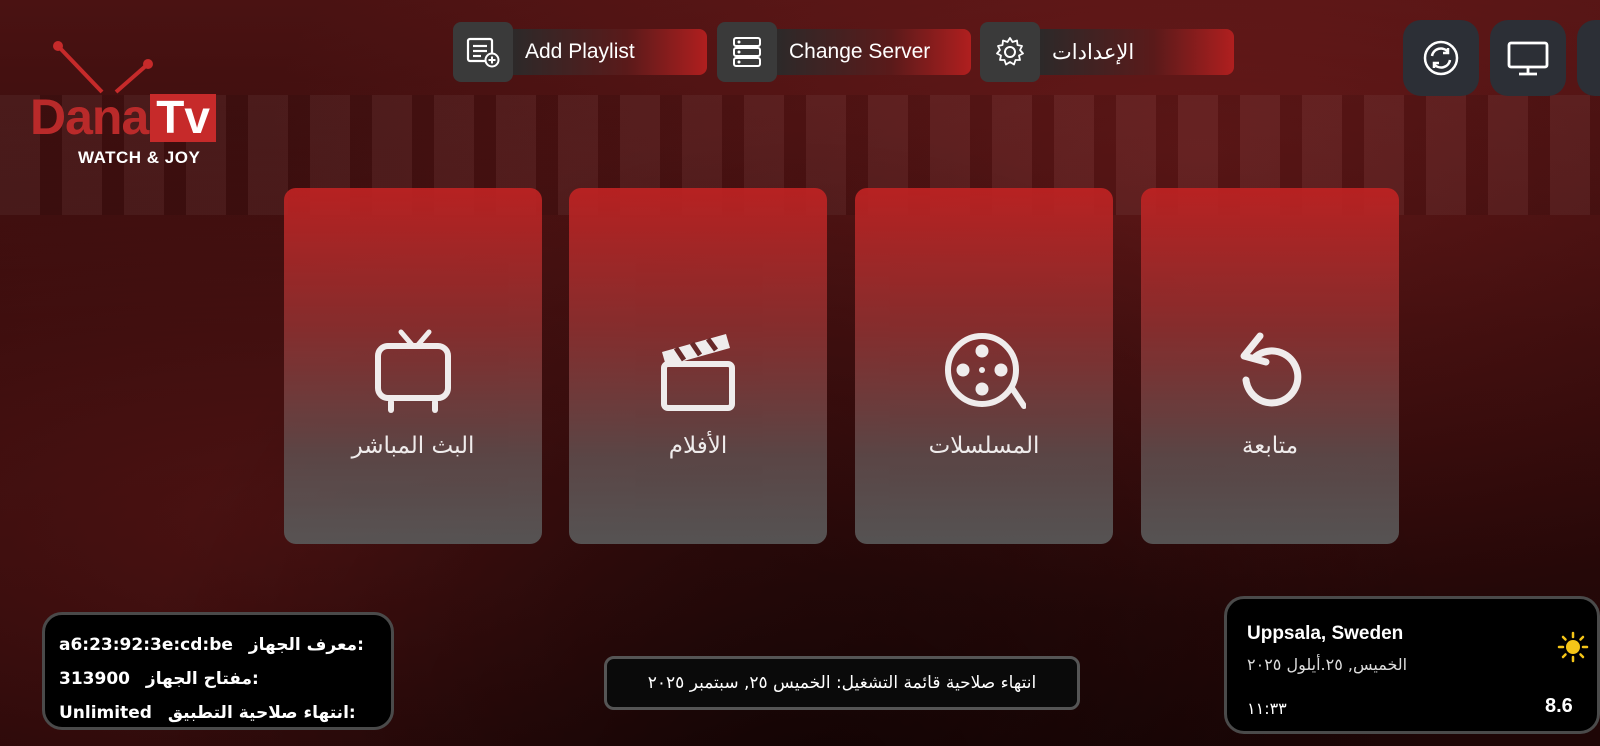 Image resolution: width=1600 pixels, height=746 pixels. What do you see at coordinates (105, 713) in the screenshot?
I see `app-expiry-value: Unlimited` at bounding box center [105, 713].